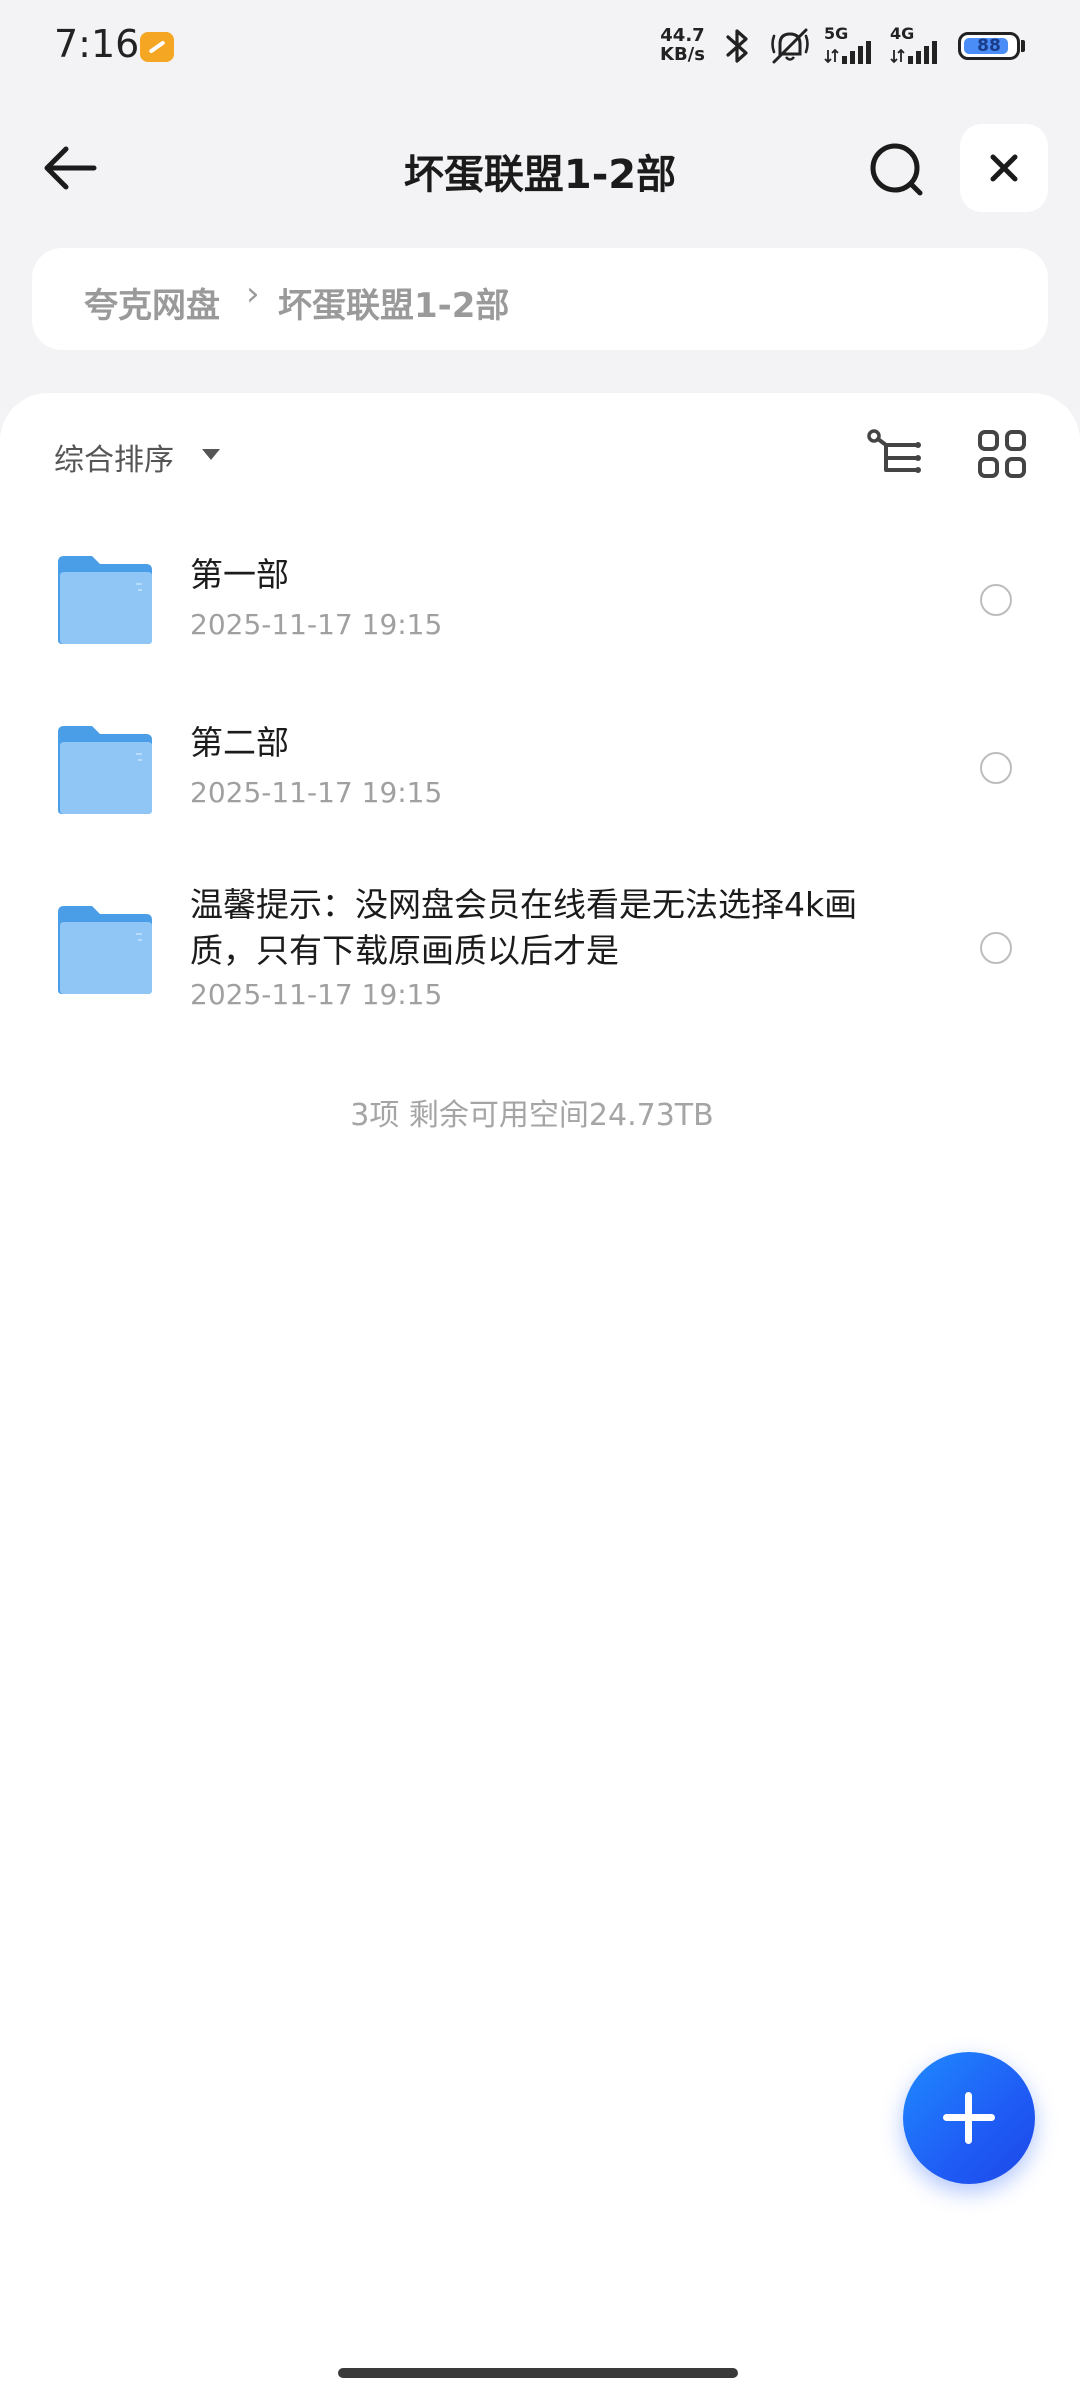 The image size is (1080, 2400). What do you see at coordinates (97, 44) in the screenshot?
I see `status-time: 7:16` at bounding box center [97, 44].